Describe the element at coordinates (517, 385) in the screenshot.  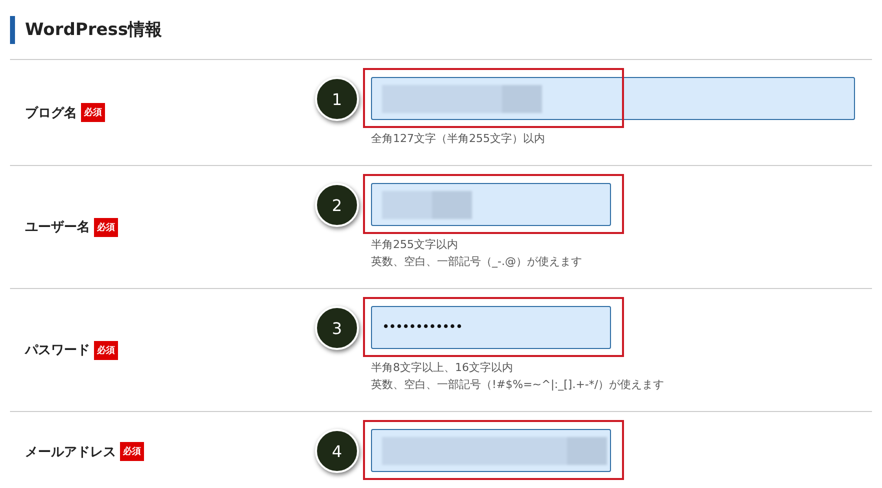
I see `hint-text: 英数、空白、一部記号（!#$%=~^|:_[].+-*/）が使えます` at that location.